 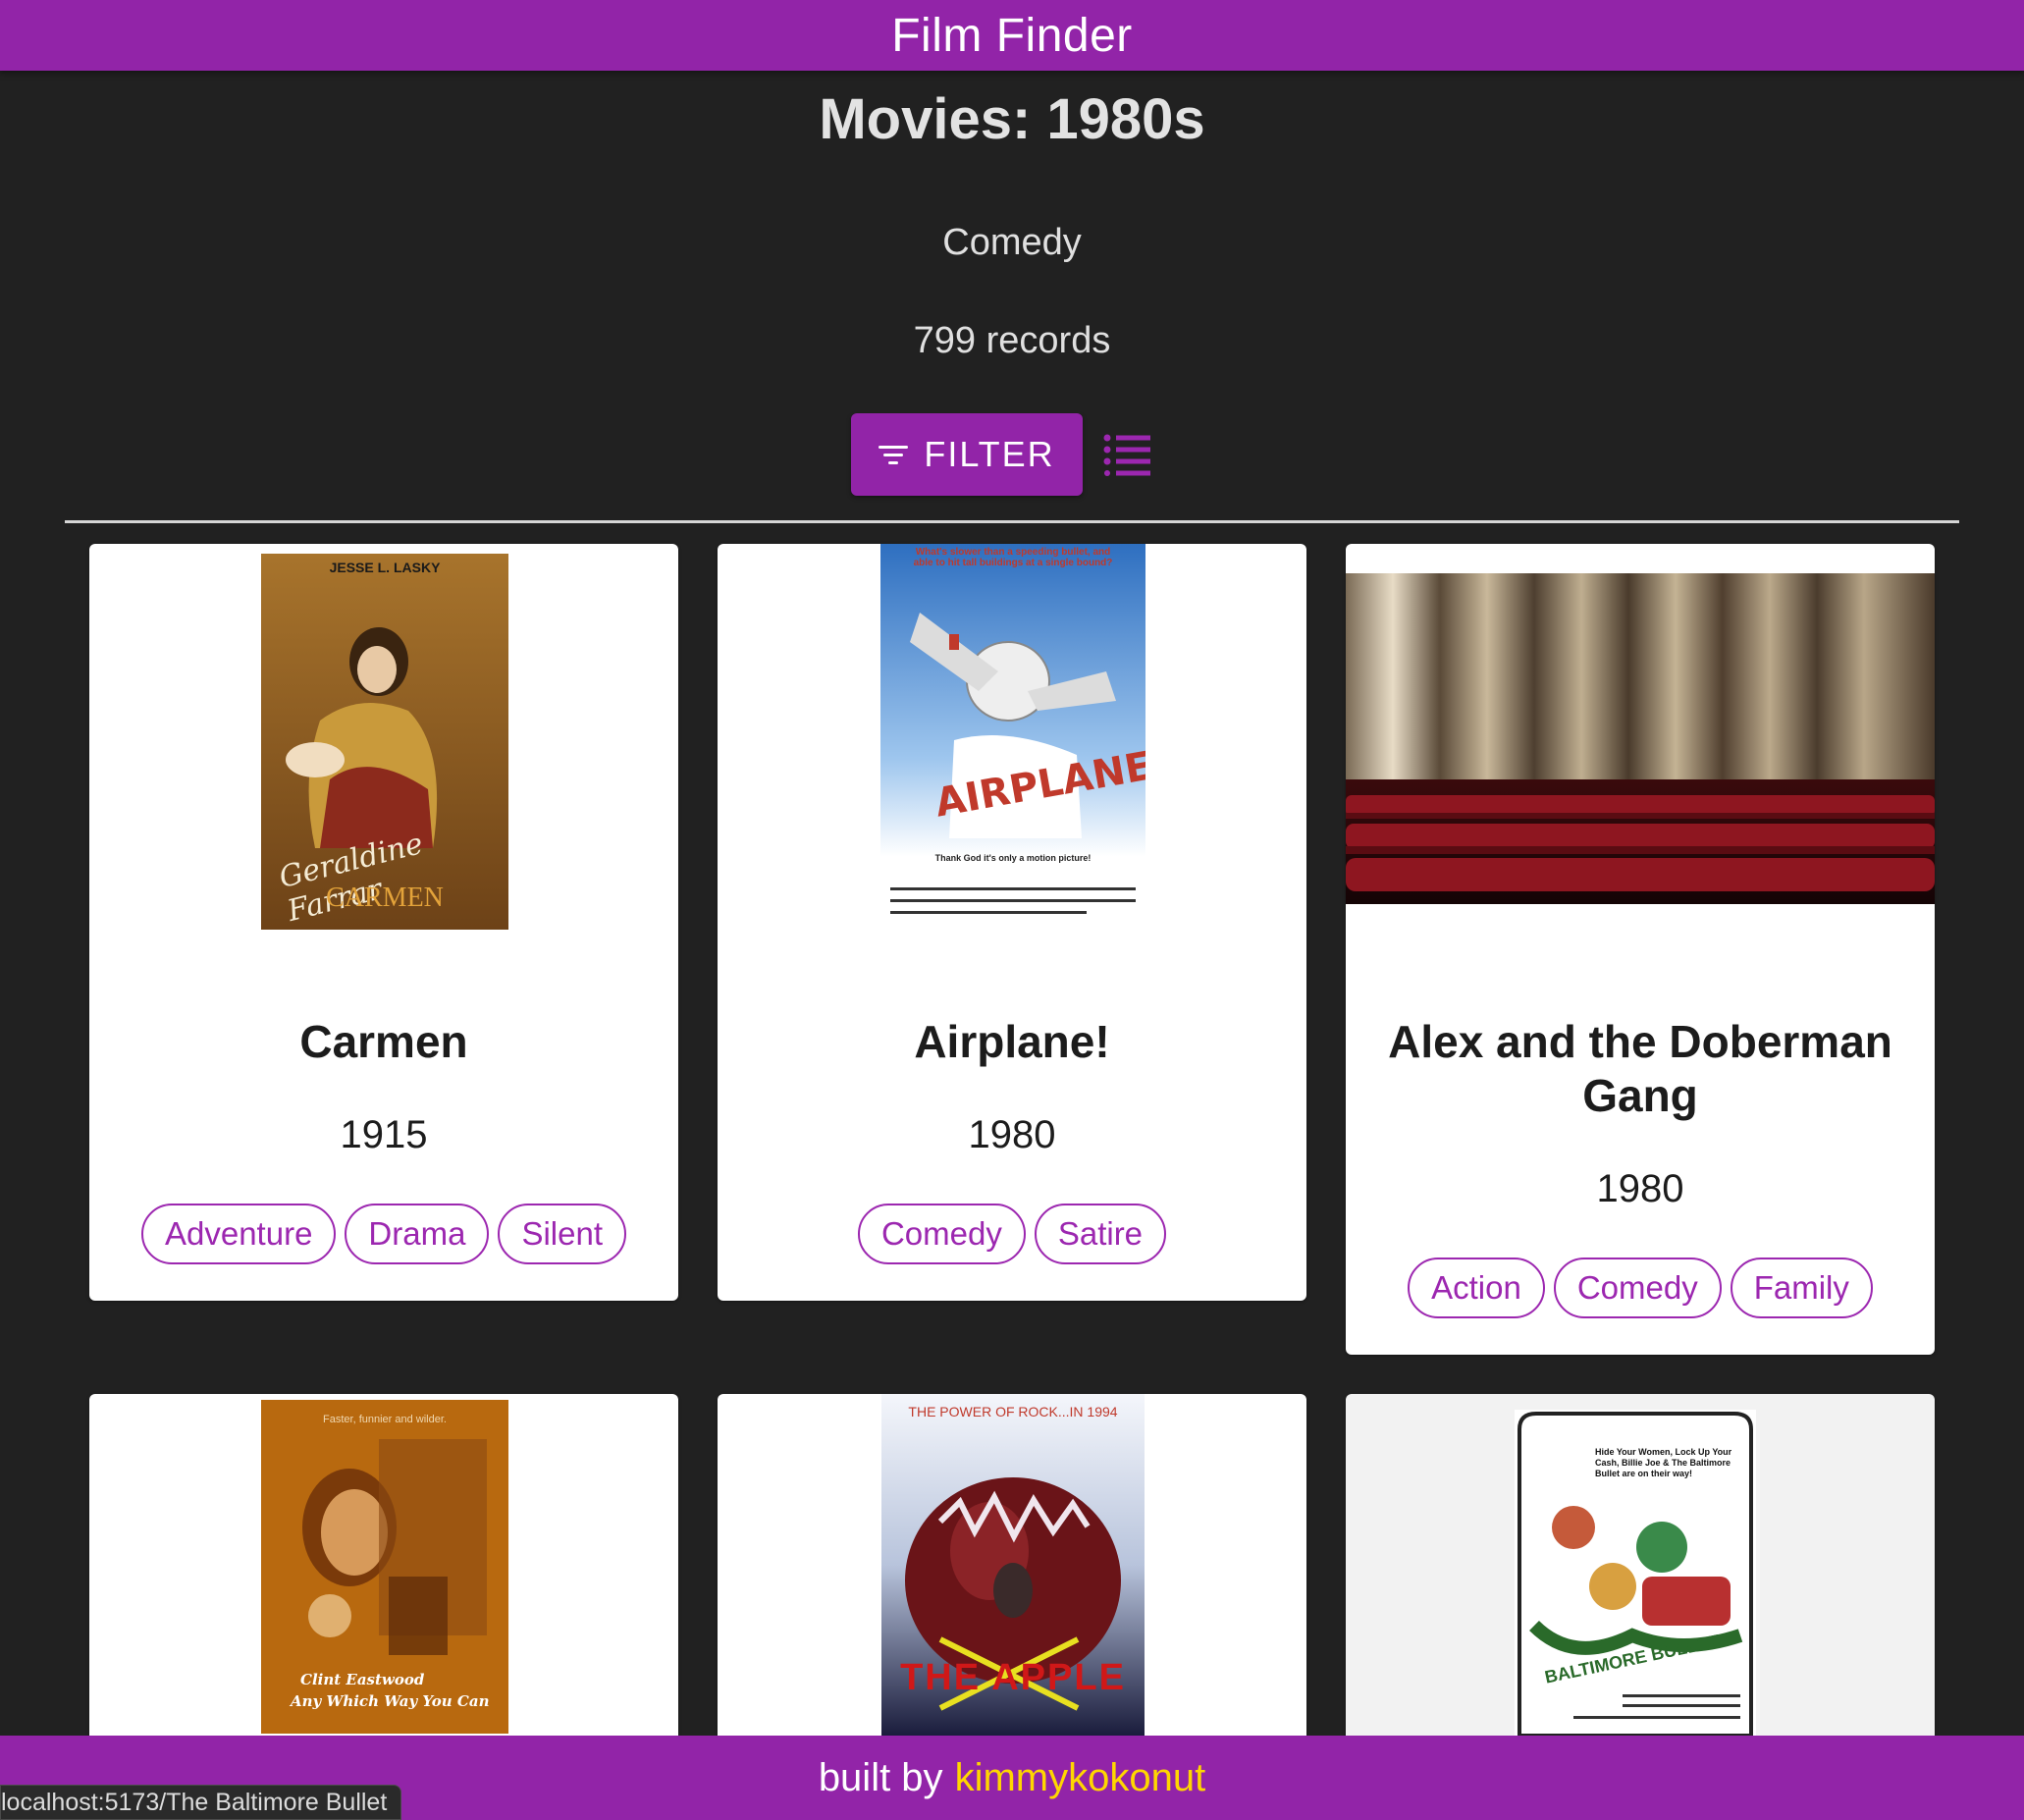 I want to click on genre-chip: Silent, so click(x=562, y=1234).